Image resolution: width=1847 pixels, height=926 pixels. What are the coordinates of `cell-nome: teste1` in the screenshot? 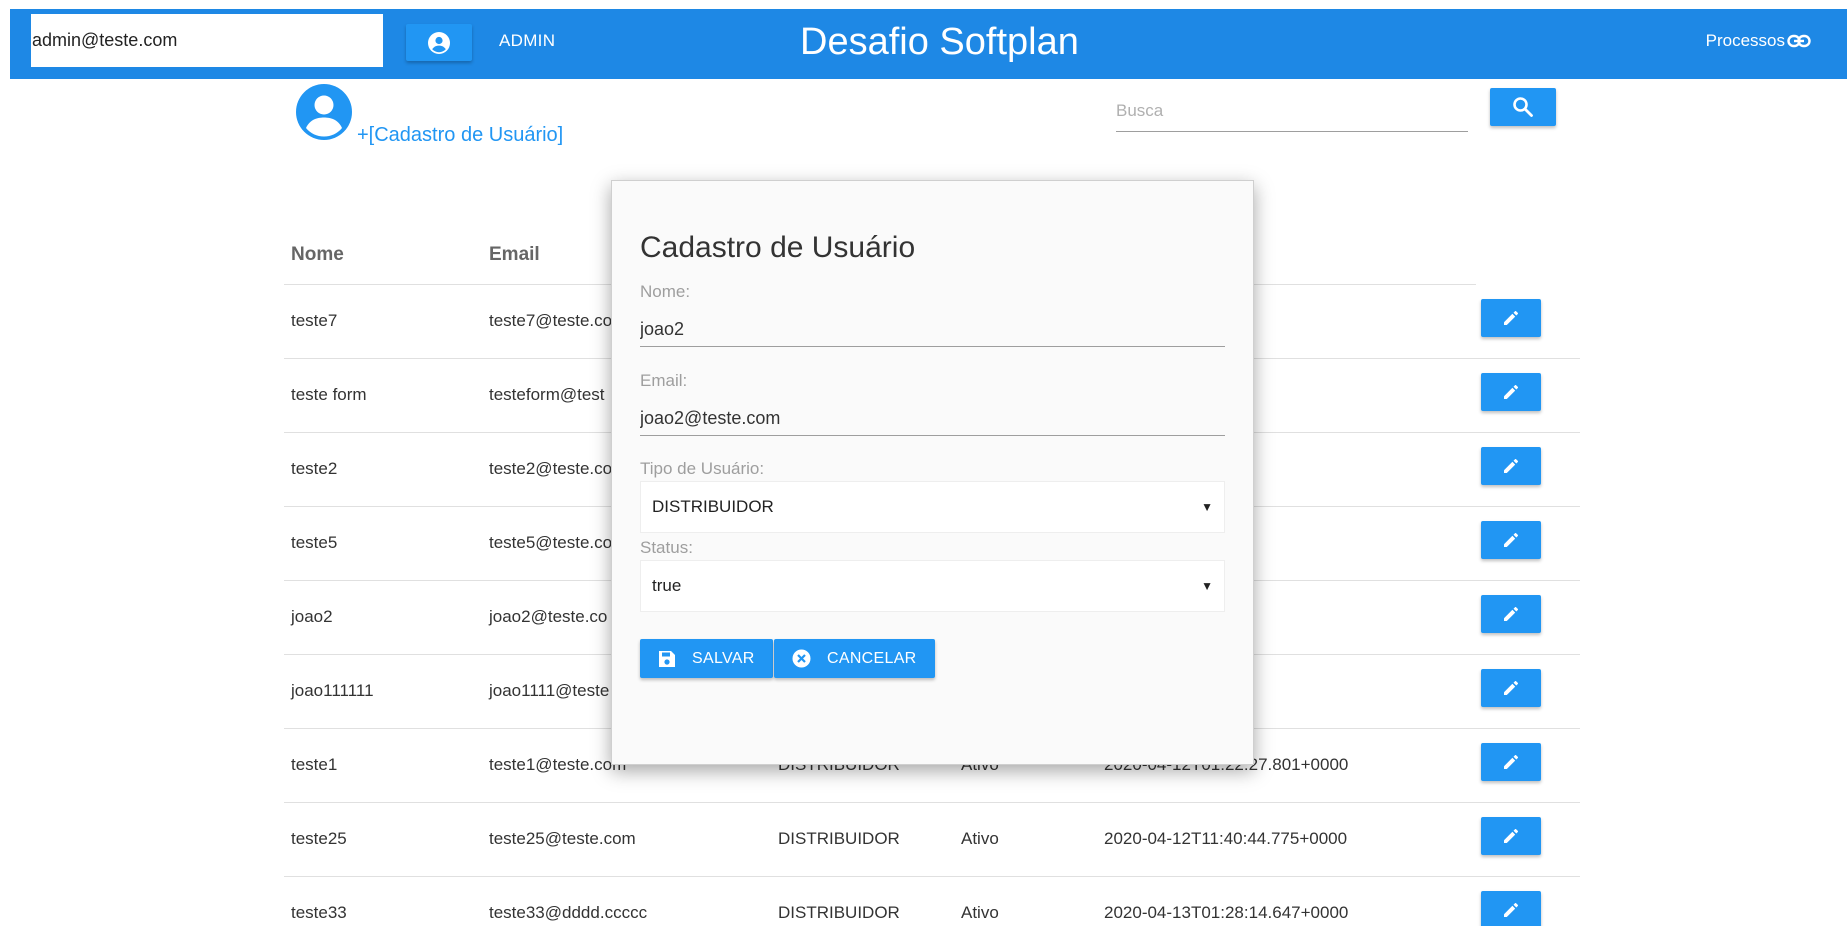 It's located at (314, 764).